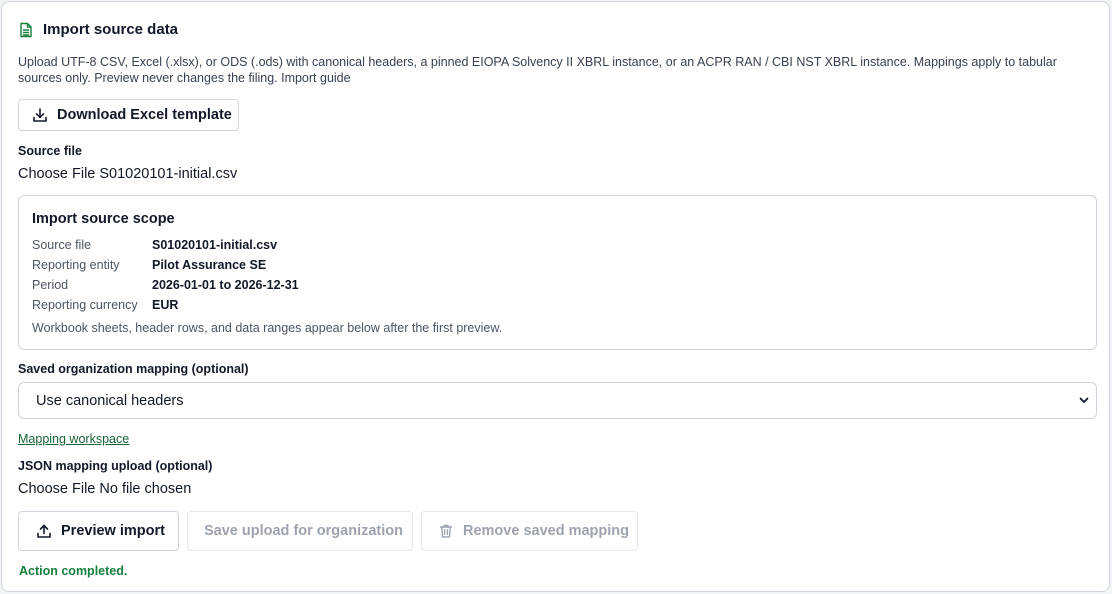 This screenshot has width=1112, height=594. I want to click on preview-import-button: Preview import, so click(98, 531).